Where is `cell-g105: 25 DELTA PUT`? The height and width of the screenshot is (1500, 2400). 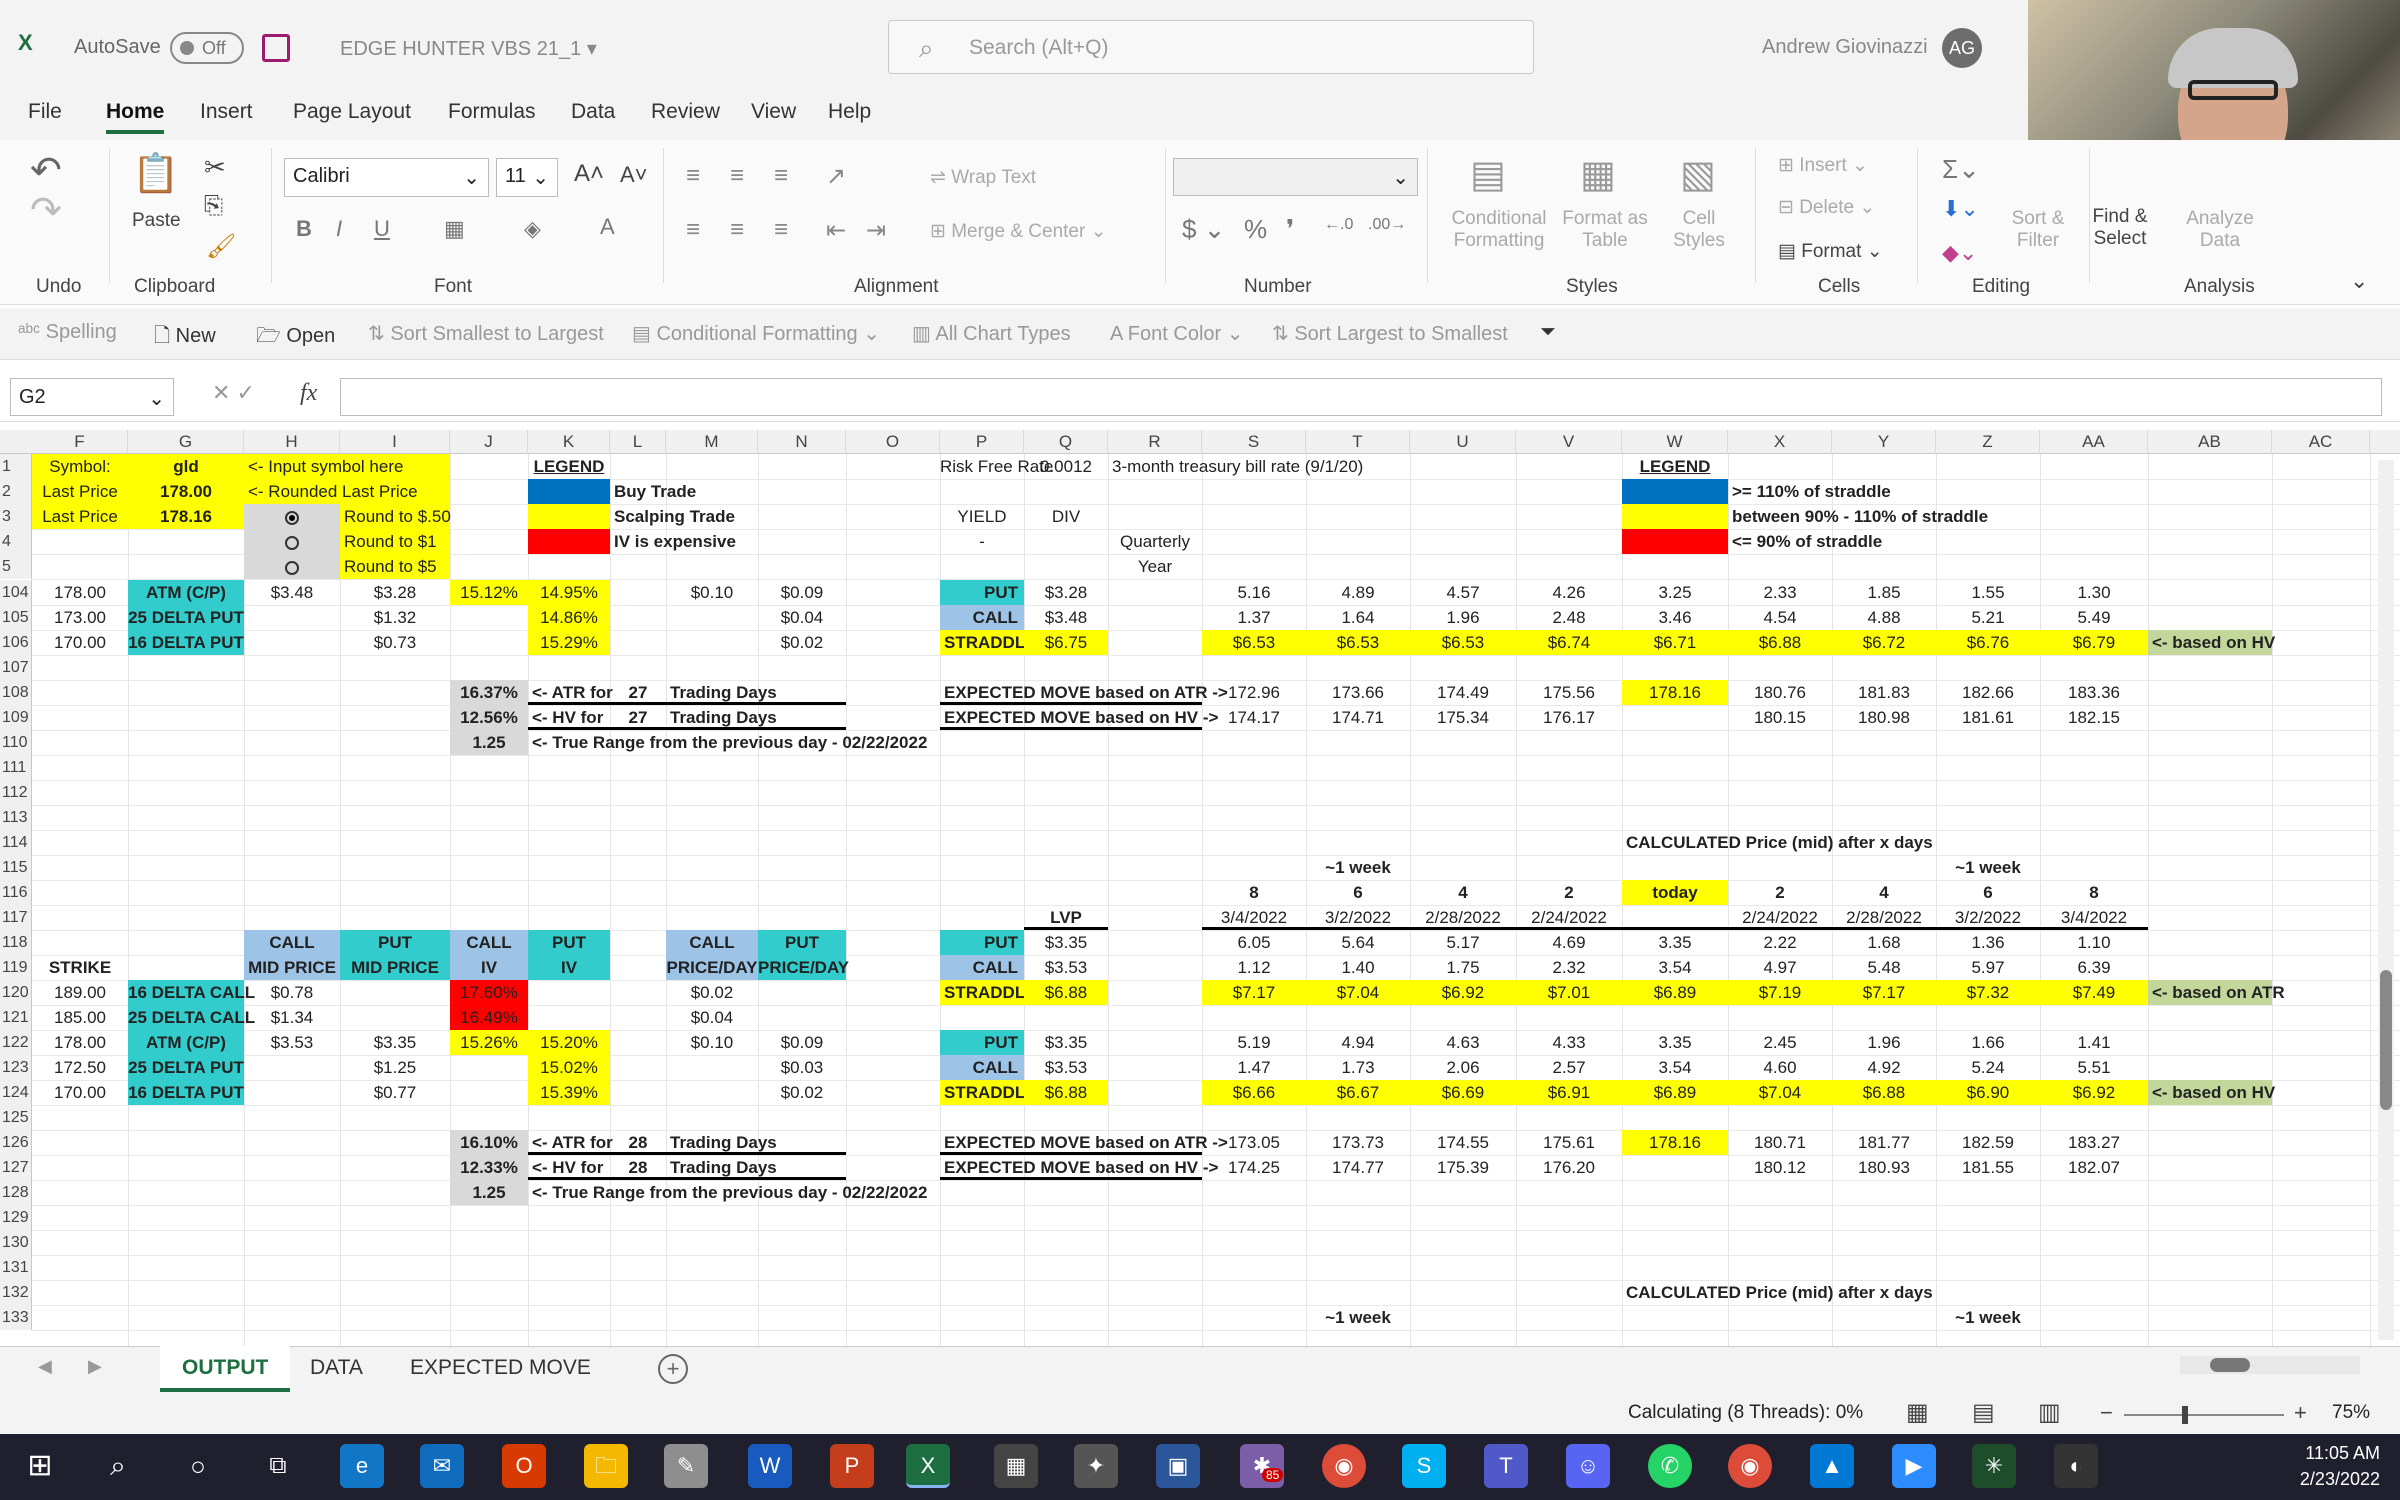
cell-g105: 25 DELTA PUT is located at coordinates (186, 617).